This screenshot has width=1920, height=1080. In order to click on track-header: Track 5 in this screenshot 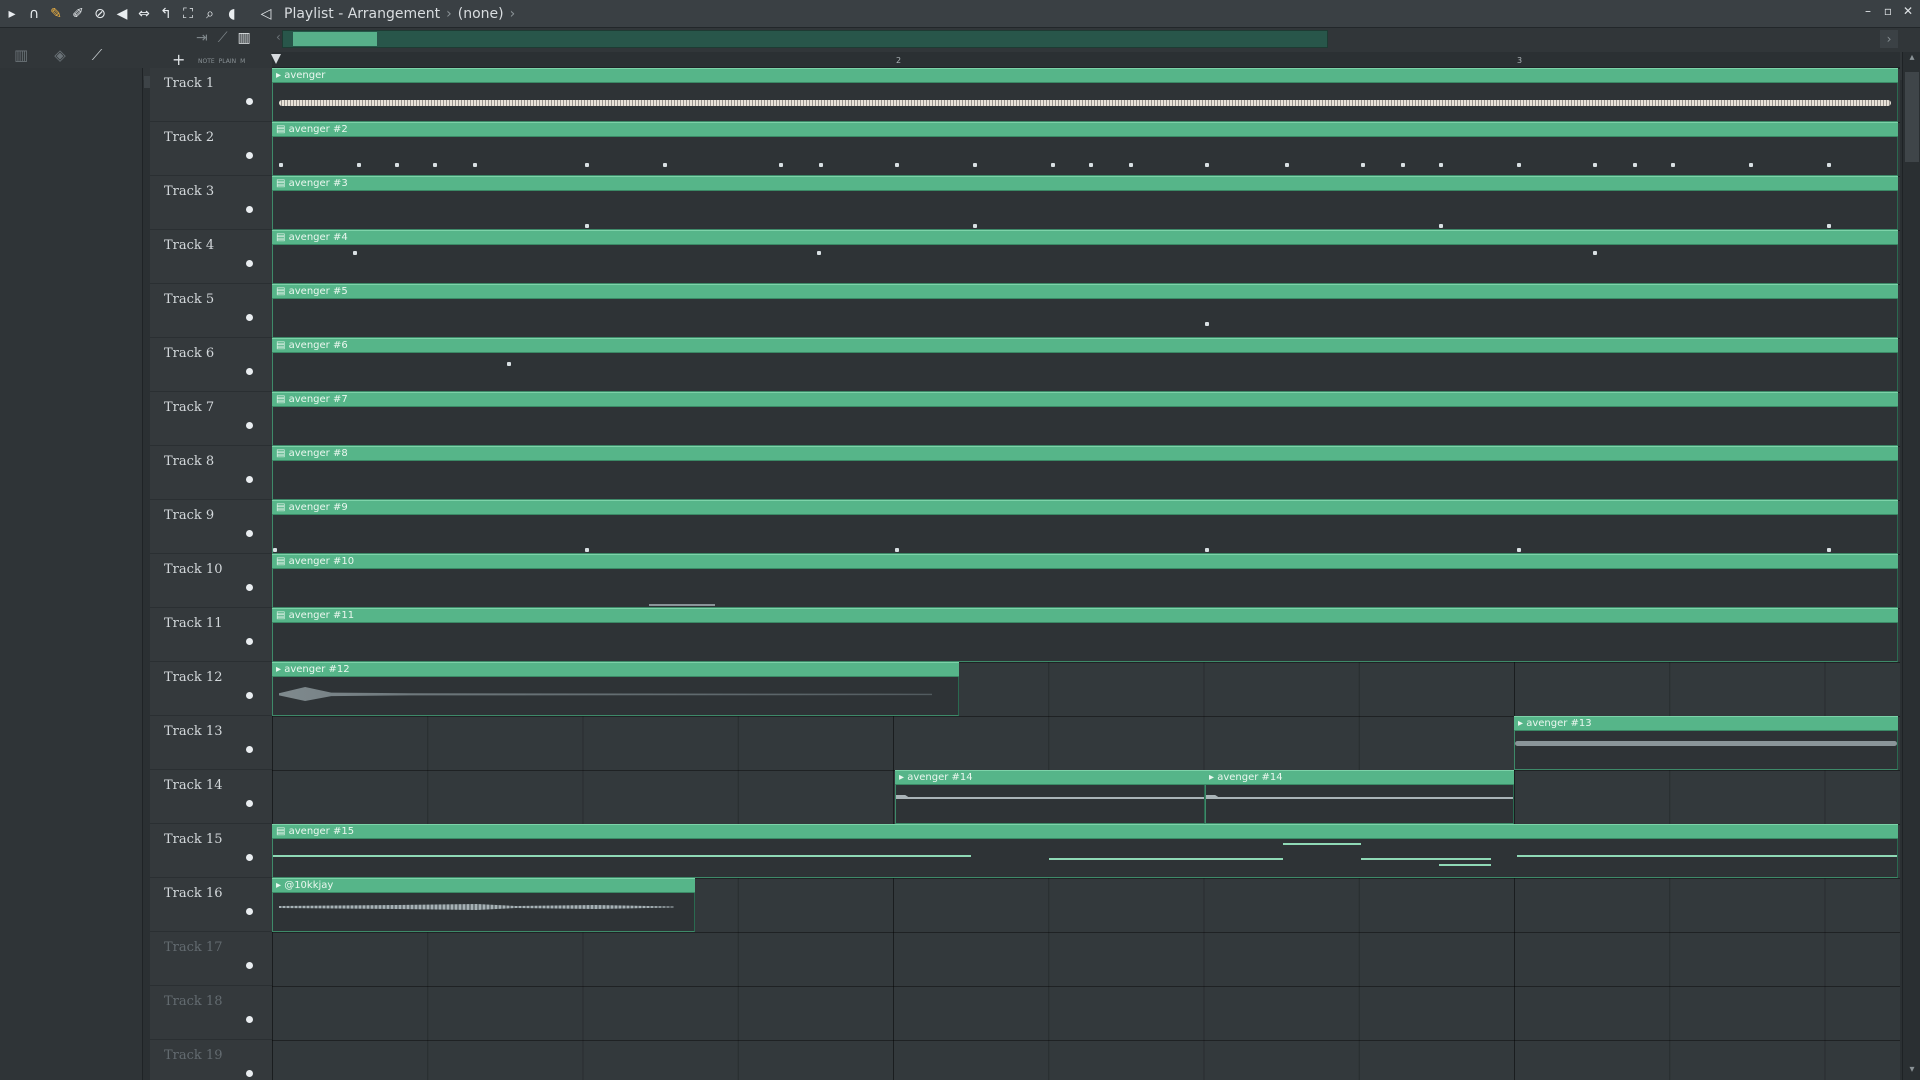, I will do `click(211, 311)`.